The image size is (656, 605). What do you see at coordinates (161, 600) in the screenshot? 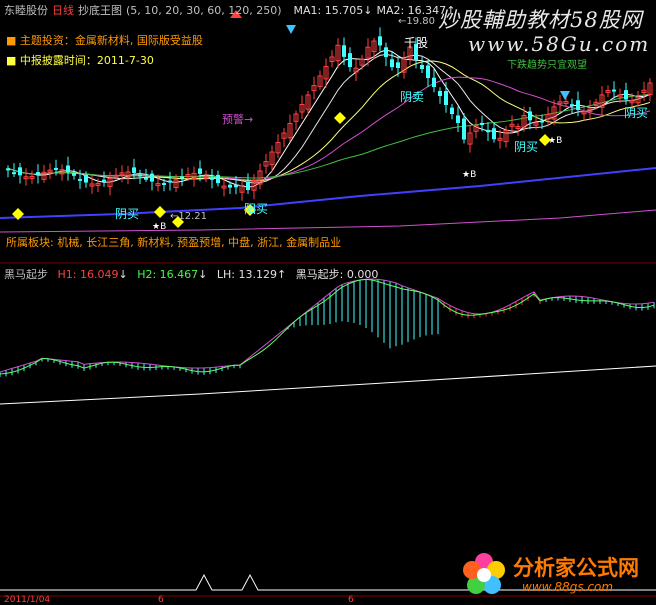
I see `date-axis-mid-1: 6` at bounding box center [161, 600].